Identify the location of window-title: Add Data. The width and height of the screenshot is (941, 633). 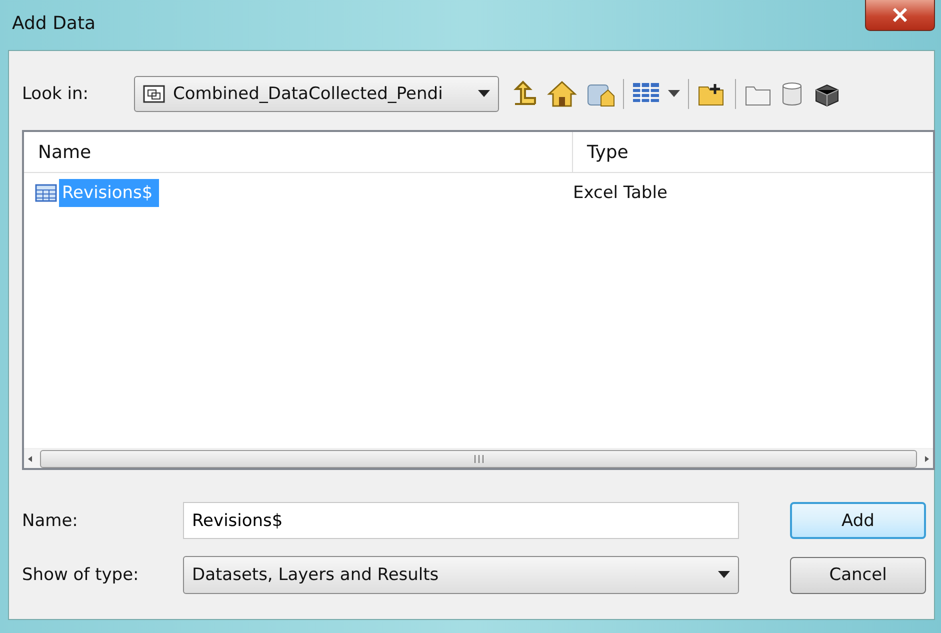
(54, 23).